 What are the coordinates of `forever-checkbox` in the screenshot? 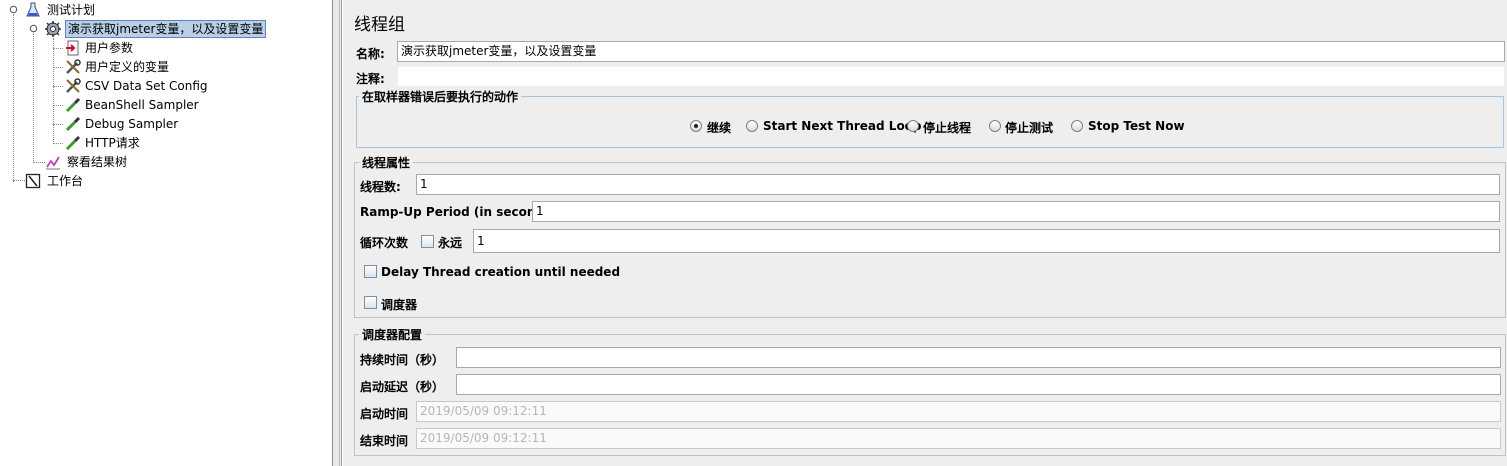 It's located at (427, 241).